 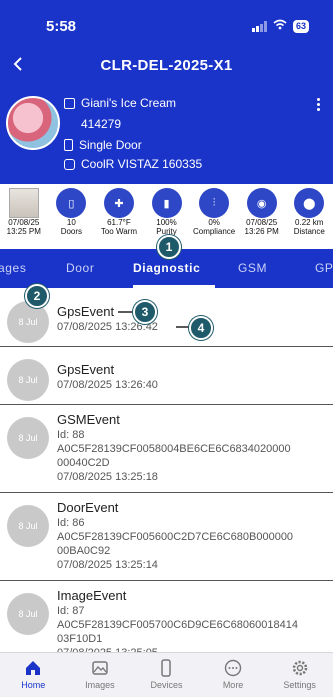 What do you see at coordinates (201, 328) in the screenshot?
I see `callout-4: 4` at bounding box center [201, 328].